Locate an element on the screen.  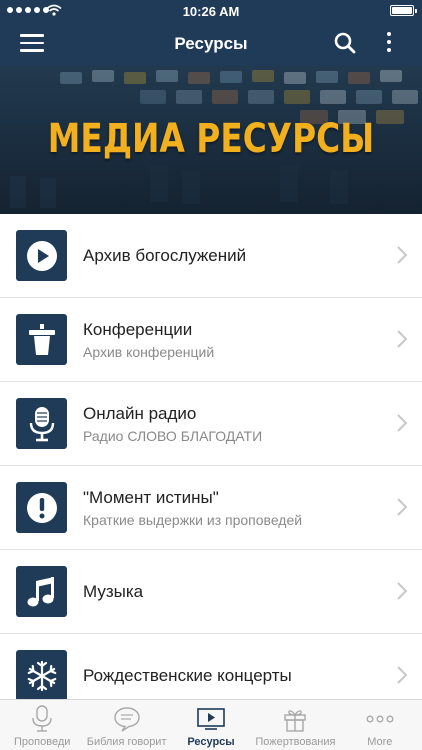
tab-label: Библия говорит is located at coordinates (126, 742).